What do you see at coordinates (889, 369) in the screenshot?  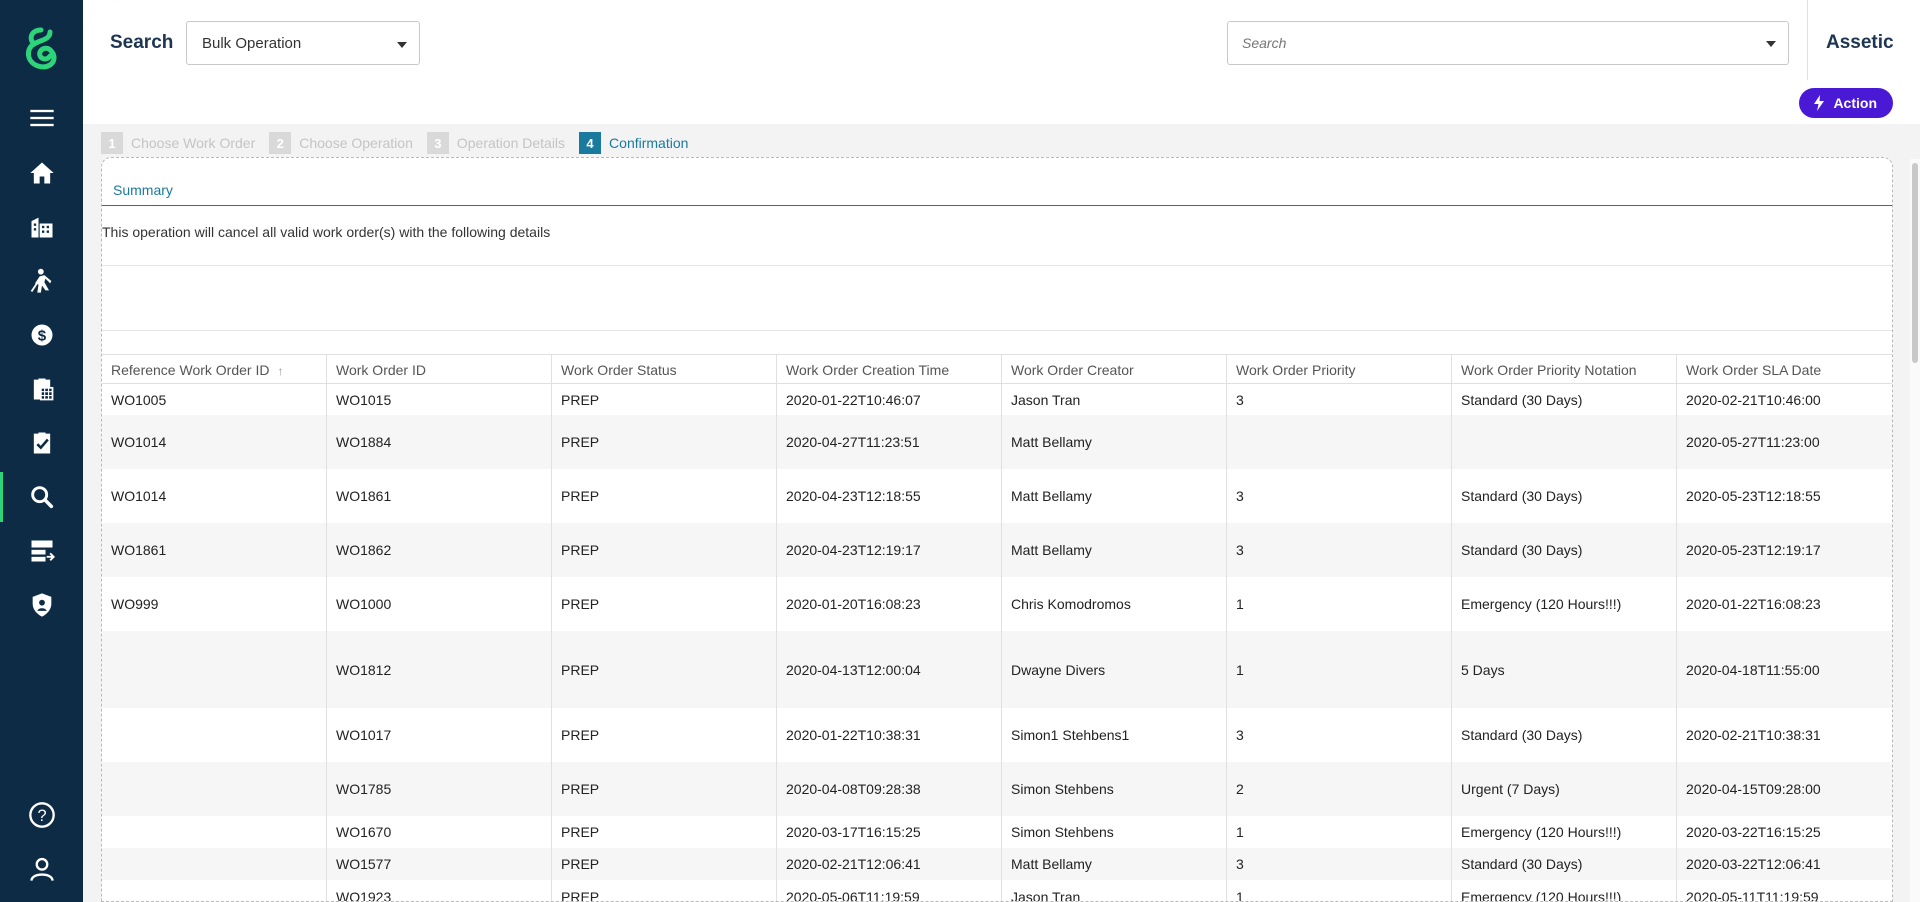 I see `column-header: Work Order Creation Time` at bounding box center [889, 369].